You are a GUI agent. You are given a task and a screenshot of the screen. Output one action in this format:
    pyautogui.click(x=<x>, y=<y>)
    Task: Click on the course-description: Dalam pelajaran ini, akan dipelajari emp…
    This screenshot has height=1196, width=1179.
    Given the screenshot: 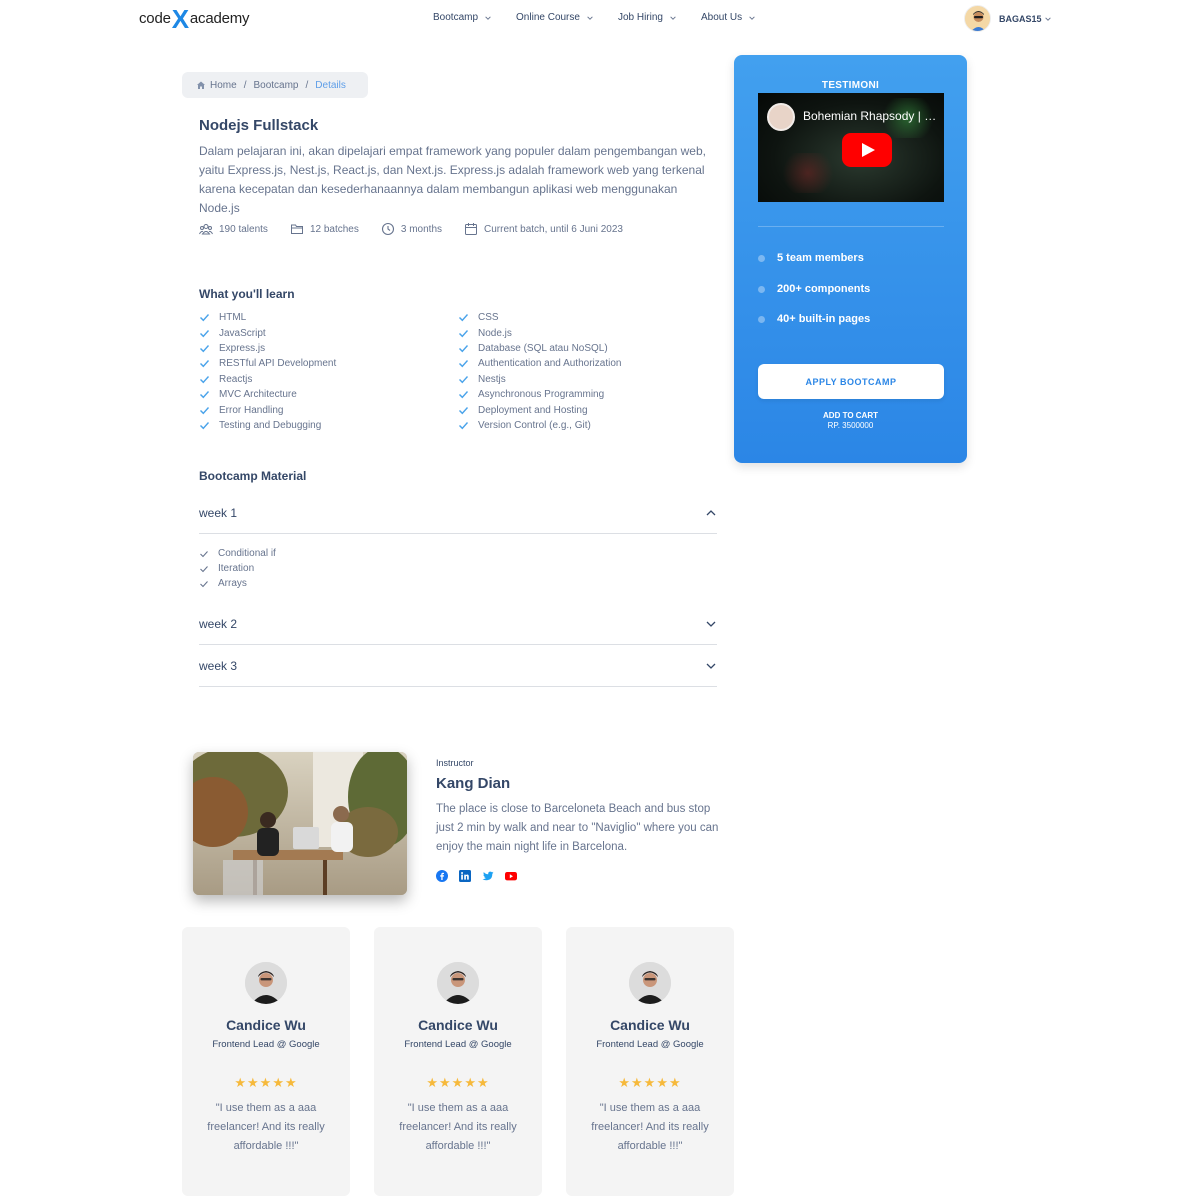 What is the action you would take?
    pyautogui.click(x=452, y=179)
    